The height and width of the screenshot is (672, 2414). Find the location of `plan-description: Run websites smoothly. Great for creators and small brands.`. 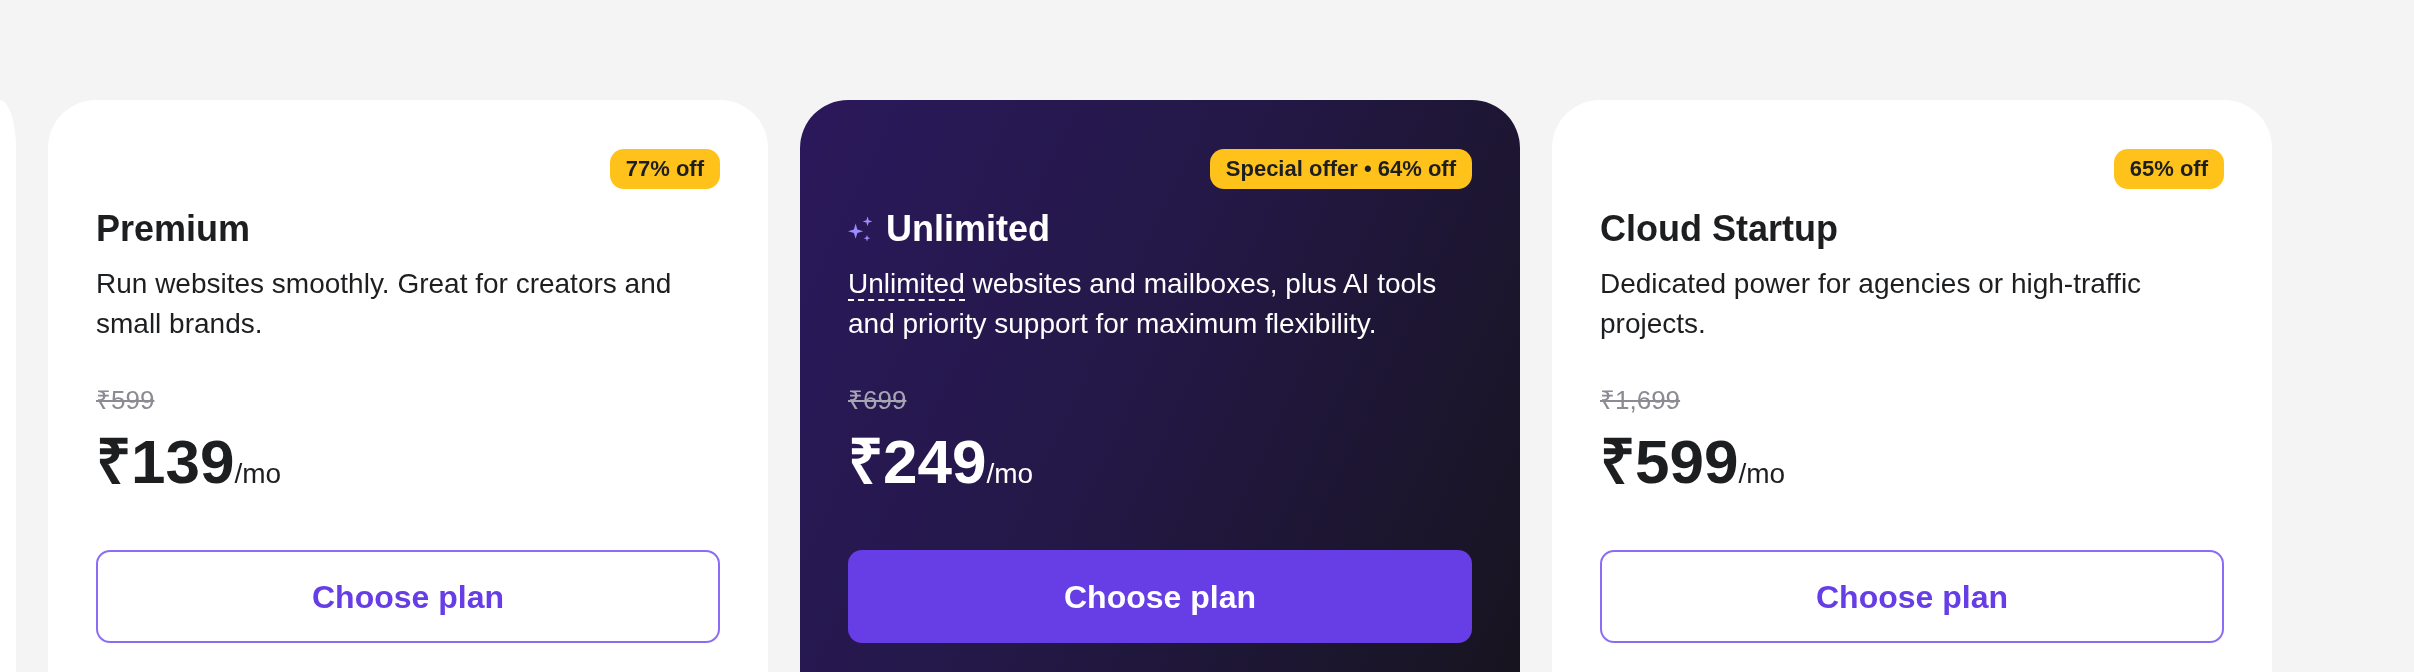

plan-description: Run websites smoothly. Great for creators and small brands. is located at coordinates (384, 304).